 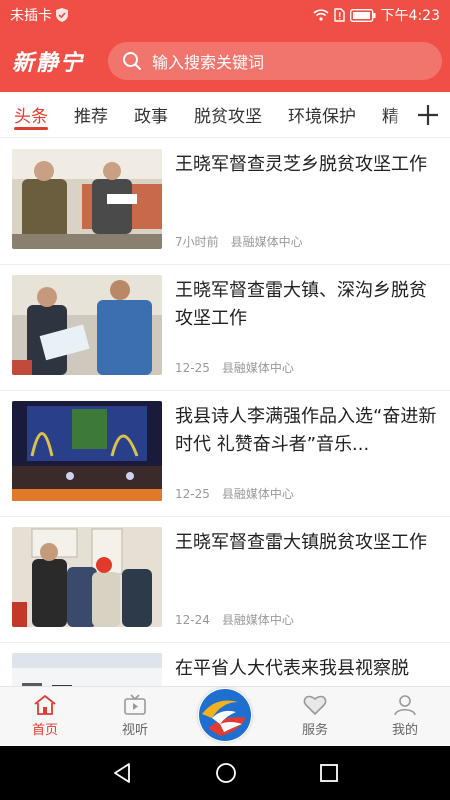 I want to click on status-bar: 未插卡 下午4:23, so click(x=225, y=15).